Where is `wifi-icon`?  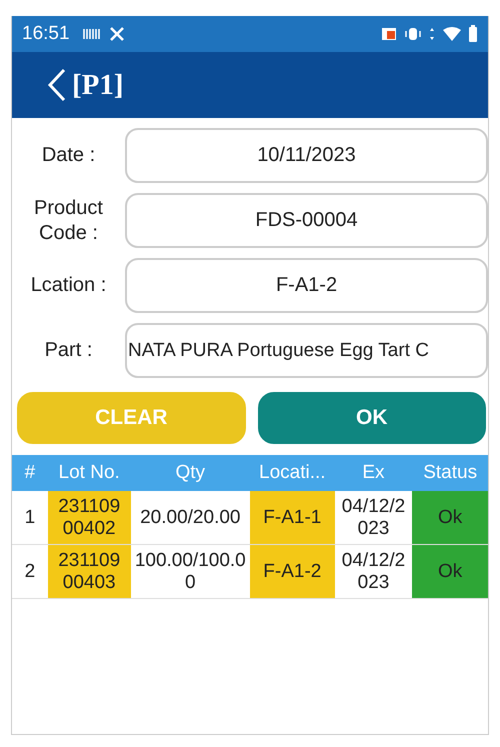
wifi-icon is located at coordinates (452, 34).